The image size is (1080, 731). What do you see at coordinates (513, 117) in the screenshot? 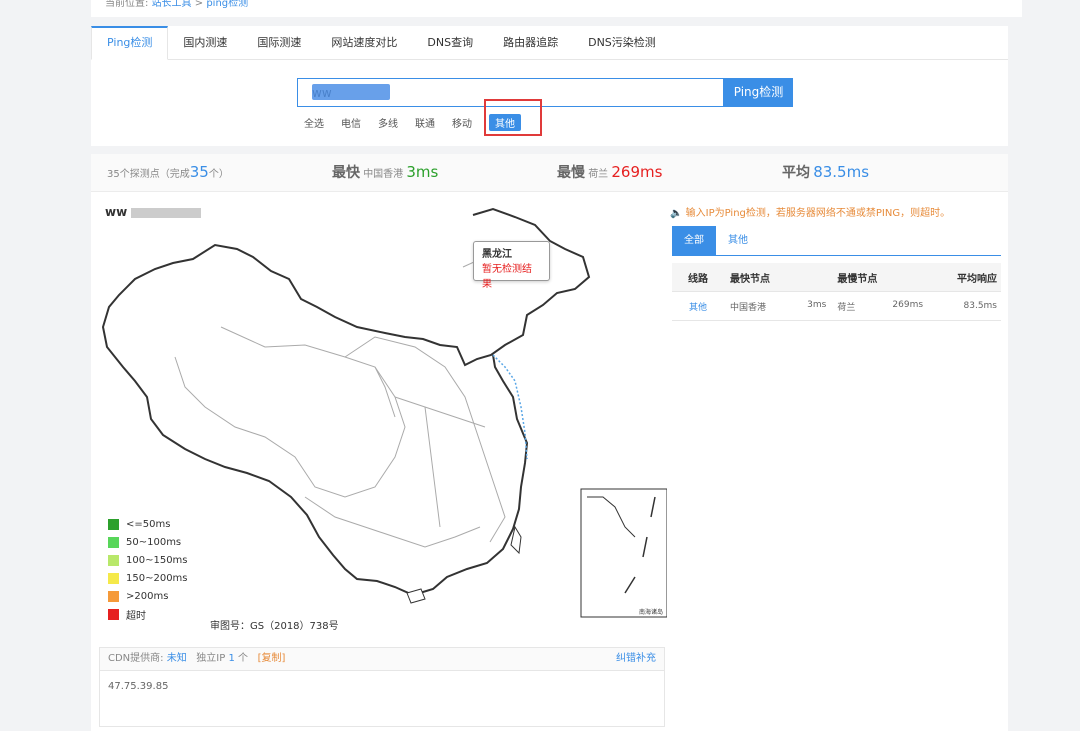
I see `highlight-box` at bounding box center [513, 117].